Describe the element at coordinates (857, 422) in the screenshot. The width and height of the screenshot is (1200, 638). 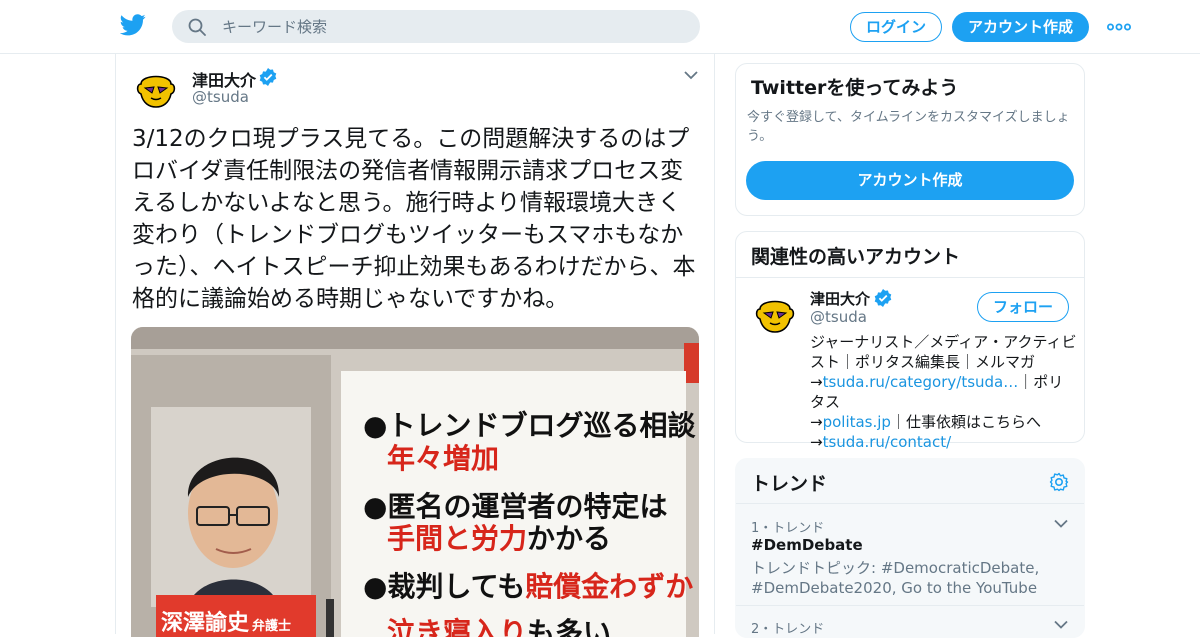
I see `bio-link: politas.jp` at that location.